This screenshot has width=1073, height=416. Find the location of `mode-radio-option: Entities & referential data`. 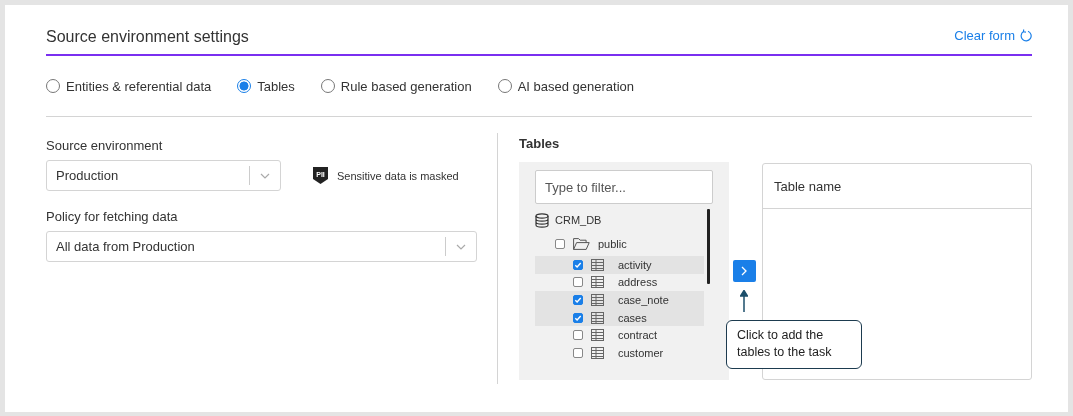

mode-radio-option: Entities & referential data is located at coordinates (129, 86).